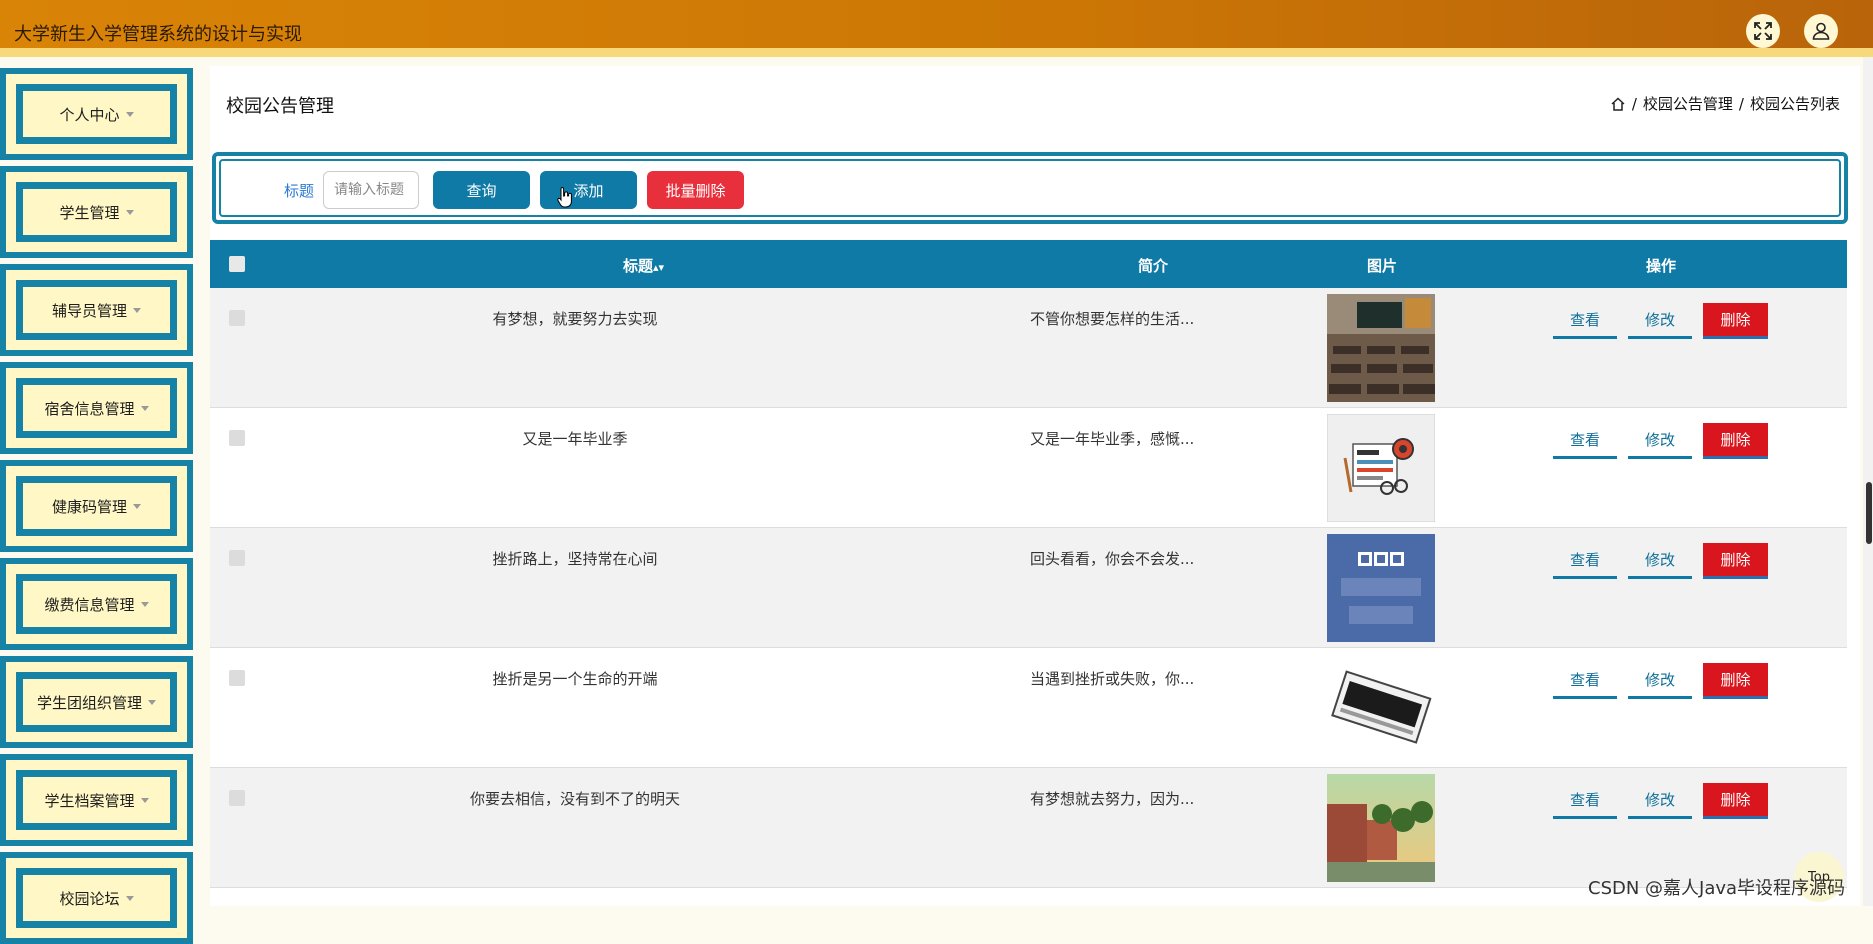 The height and width of the screenshot is (944, 1873). Describe the element at coordinates (1381, 348) in the screenshot. I see `classroom-image` at that location.